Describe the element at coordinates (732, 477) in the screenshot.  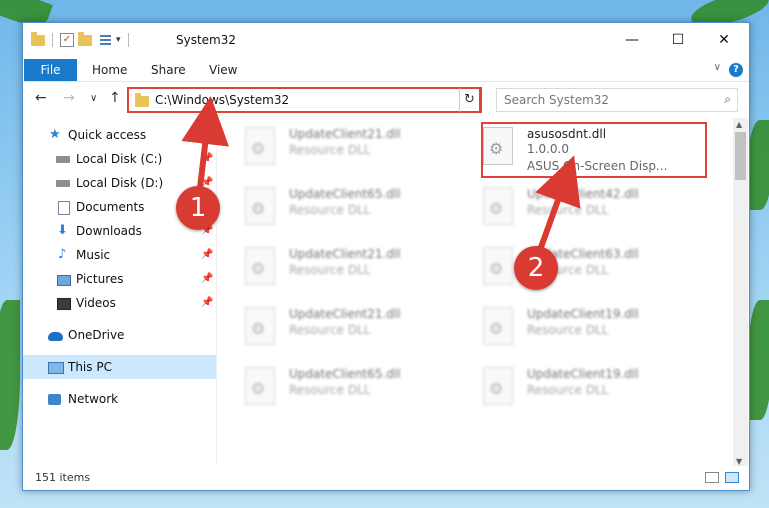
I see `large-icons-view-icon` at that location.